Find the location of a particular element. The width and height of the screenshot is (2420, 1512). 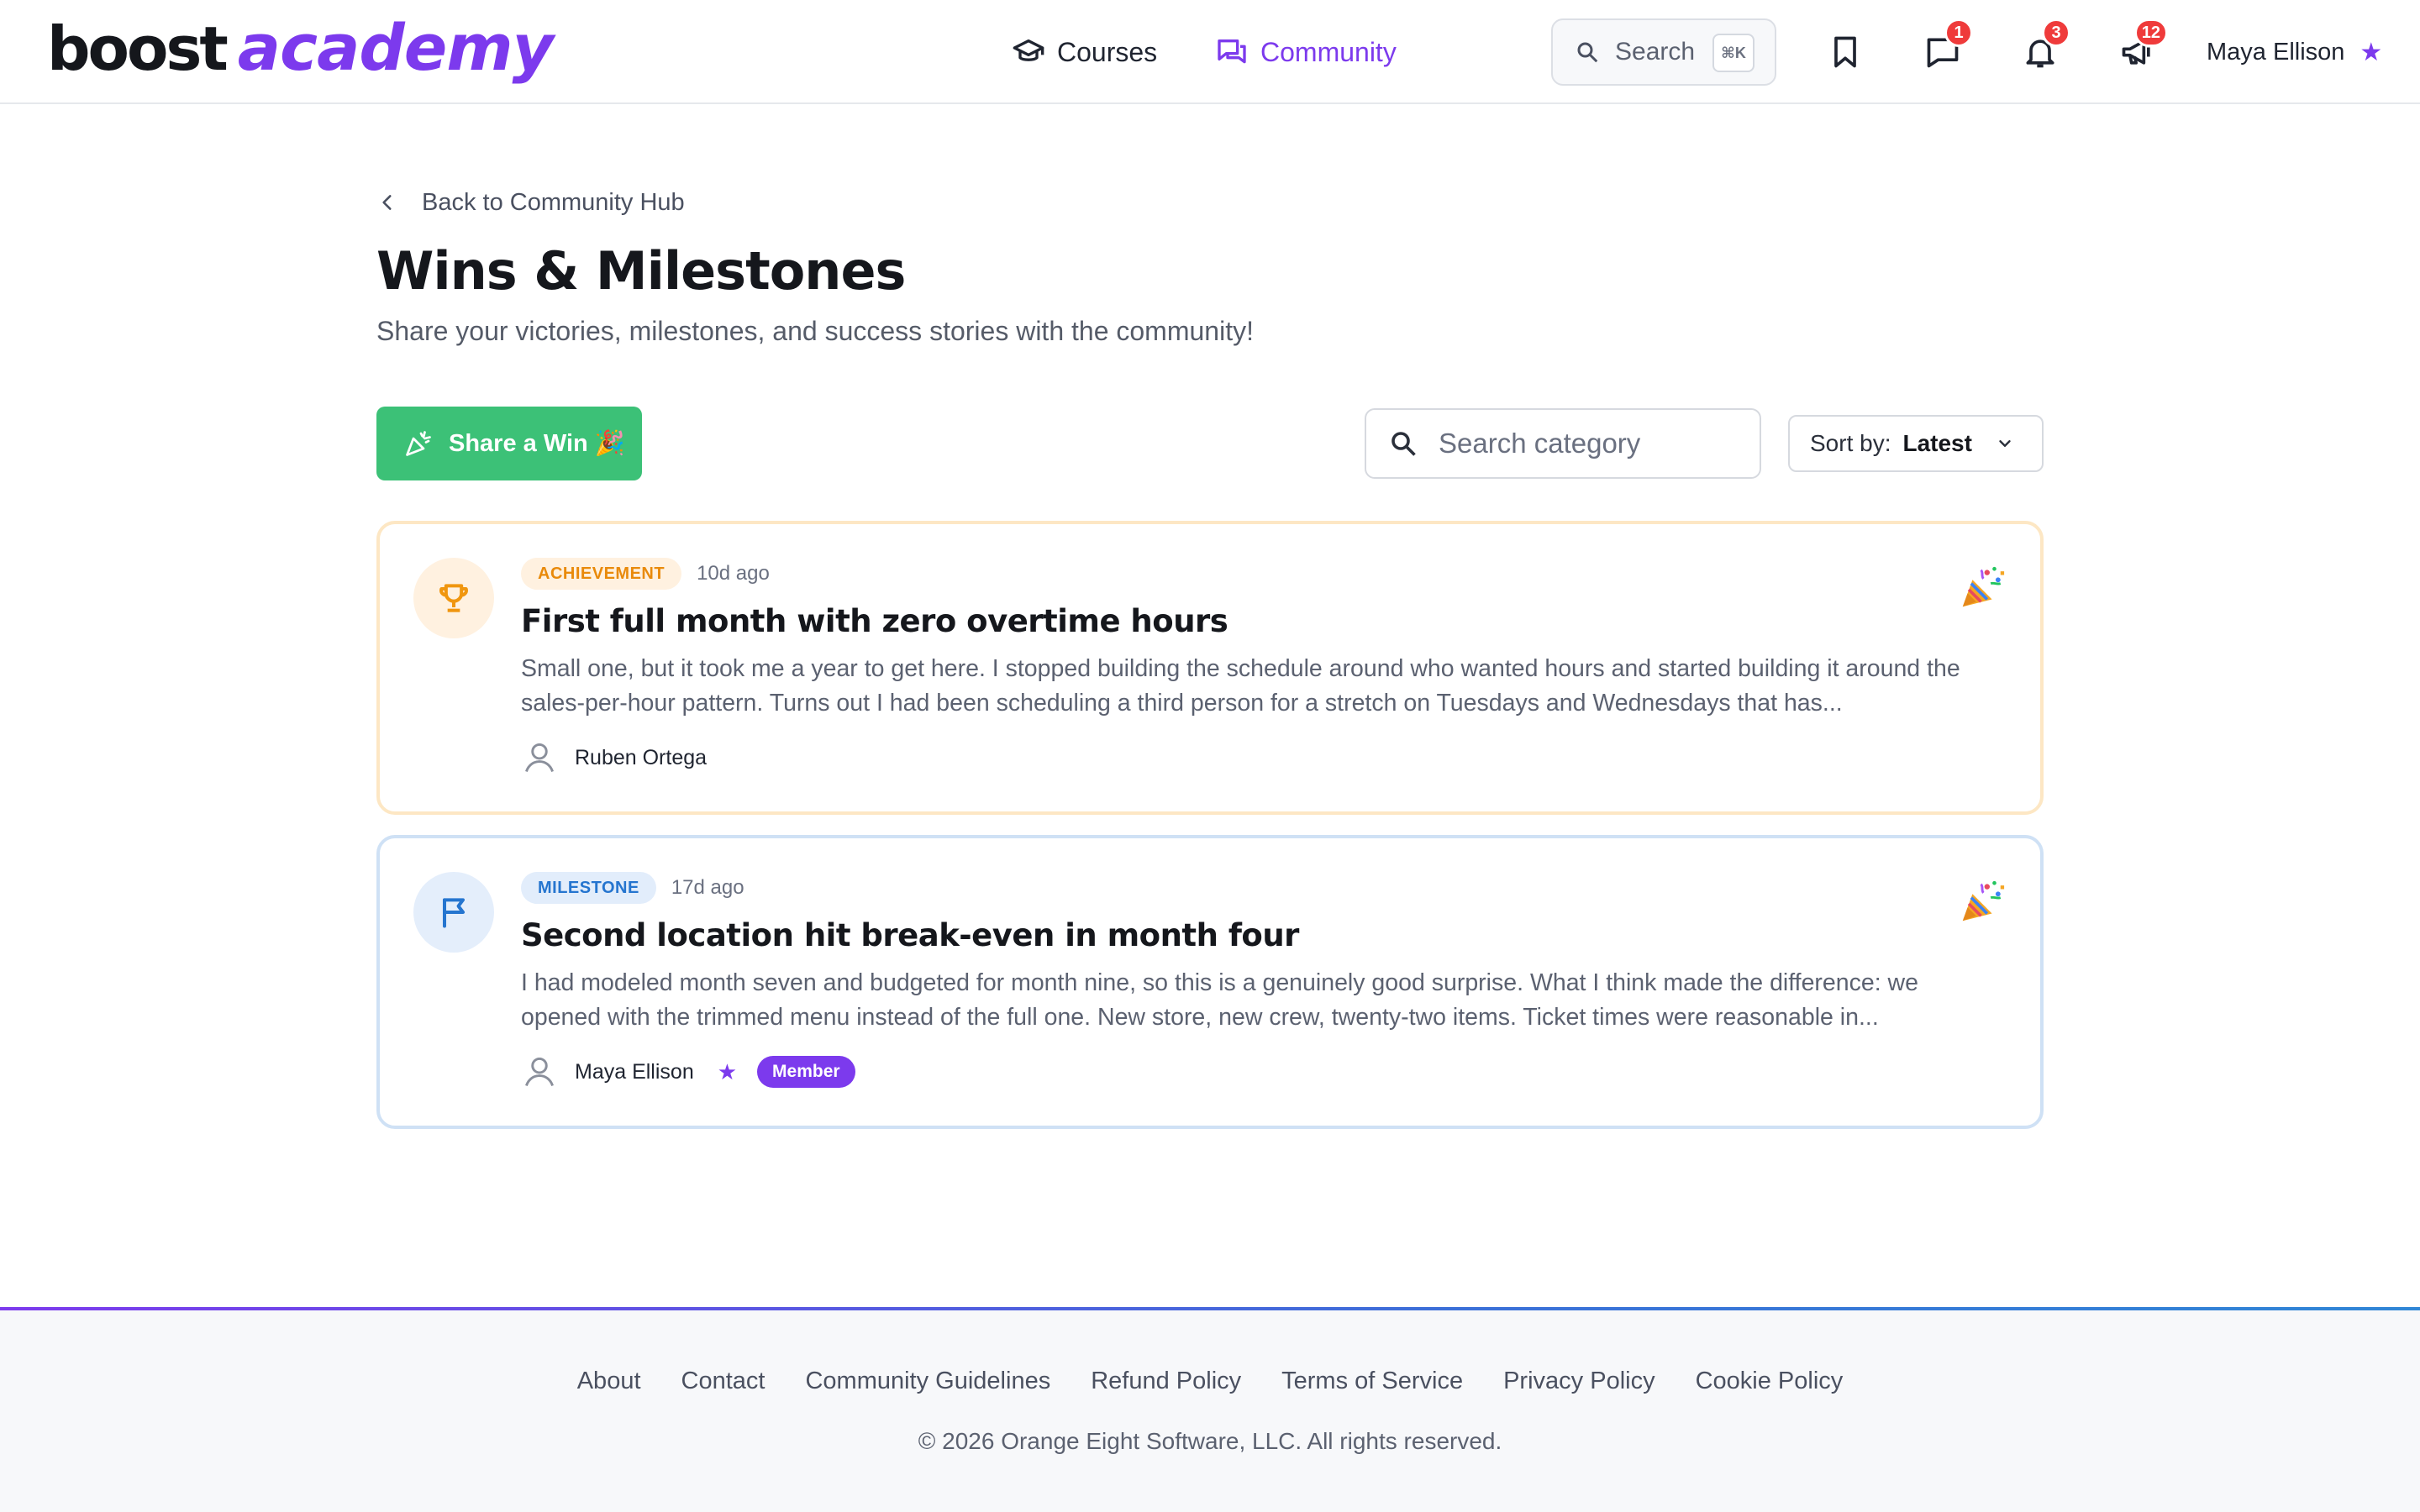

announcements-count-badge: 12 is located at coordinates (2150, 32).